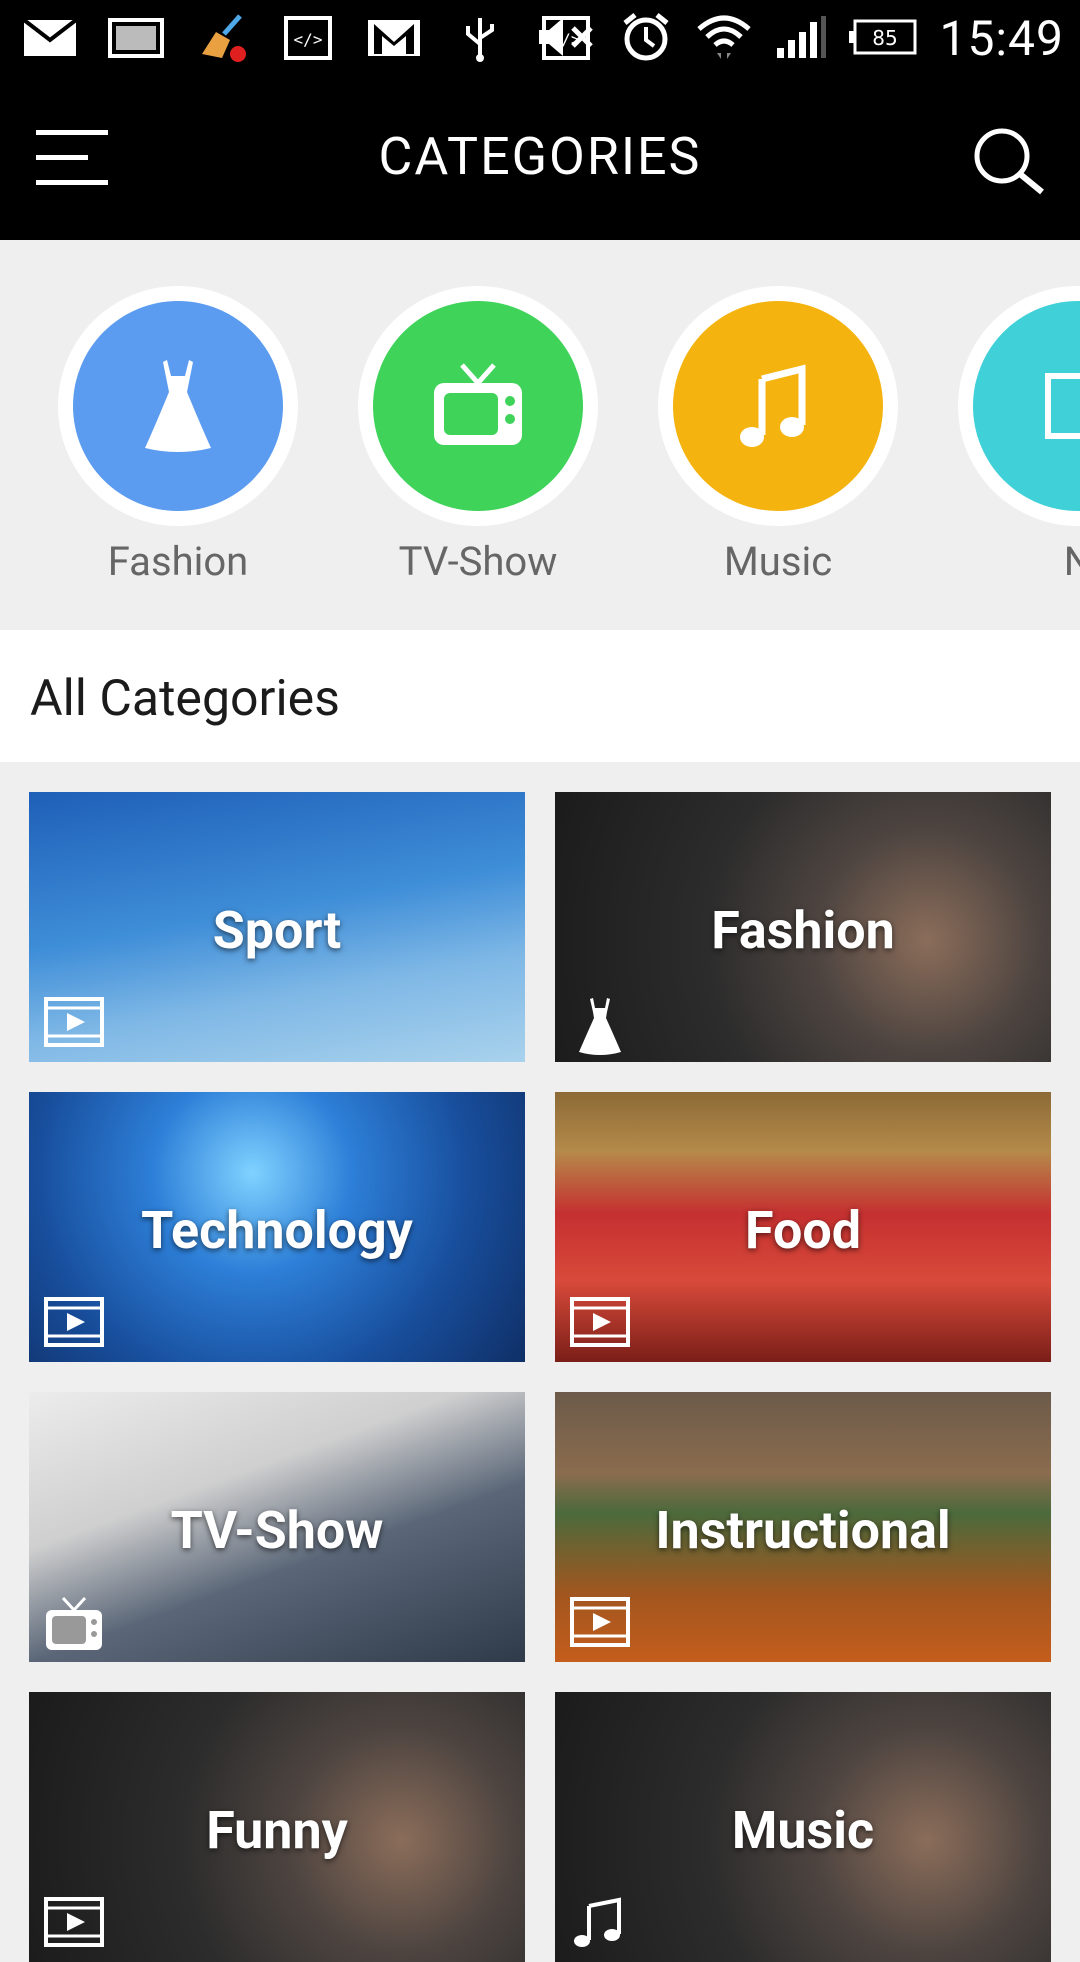 The width and height of the screenshot is (1080, 1962). What do you see at coordinates (1001, 38) in the screenshot?
I see `clock: 15:49` at bounding box center [1001, 38].